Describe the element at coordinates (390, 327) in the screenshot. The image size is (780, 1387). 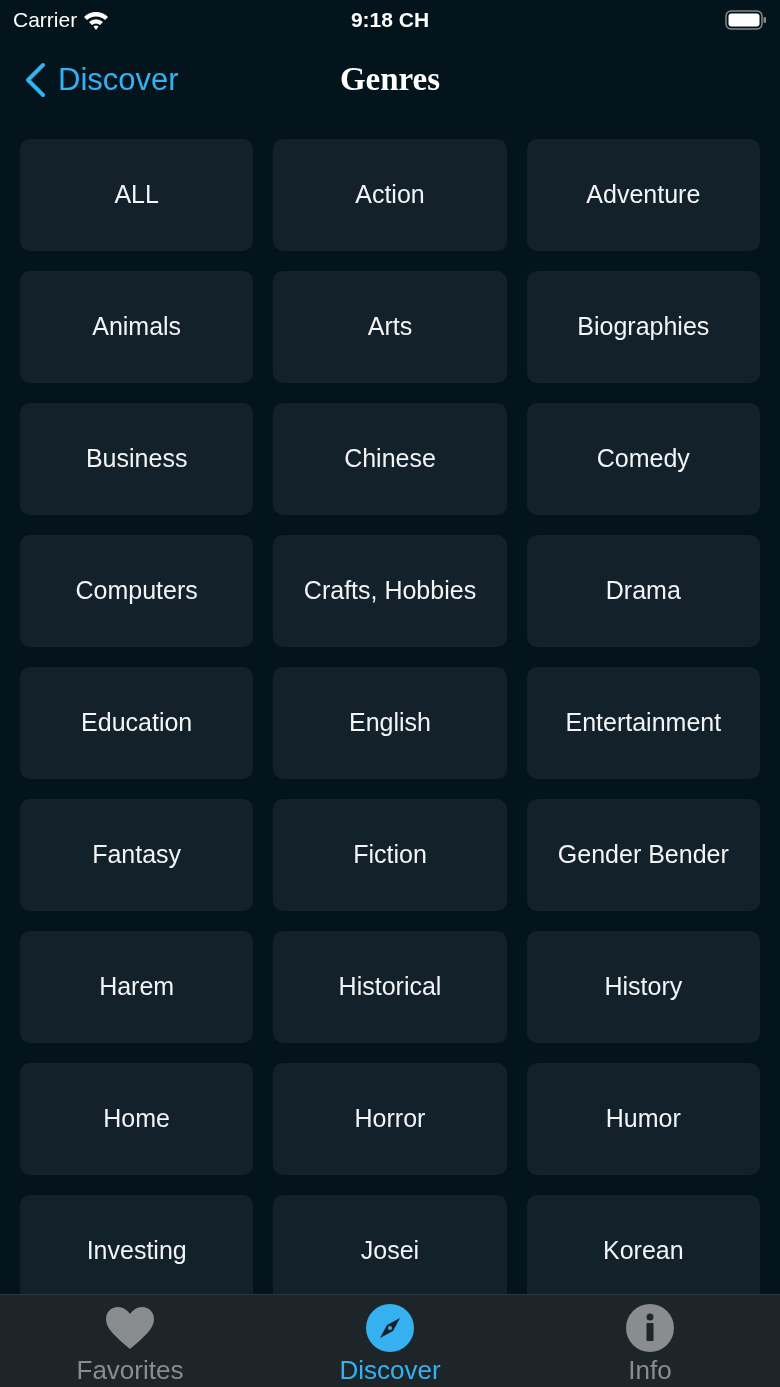
I see `genre-button: Arts` at that location.